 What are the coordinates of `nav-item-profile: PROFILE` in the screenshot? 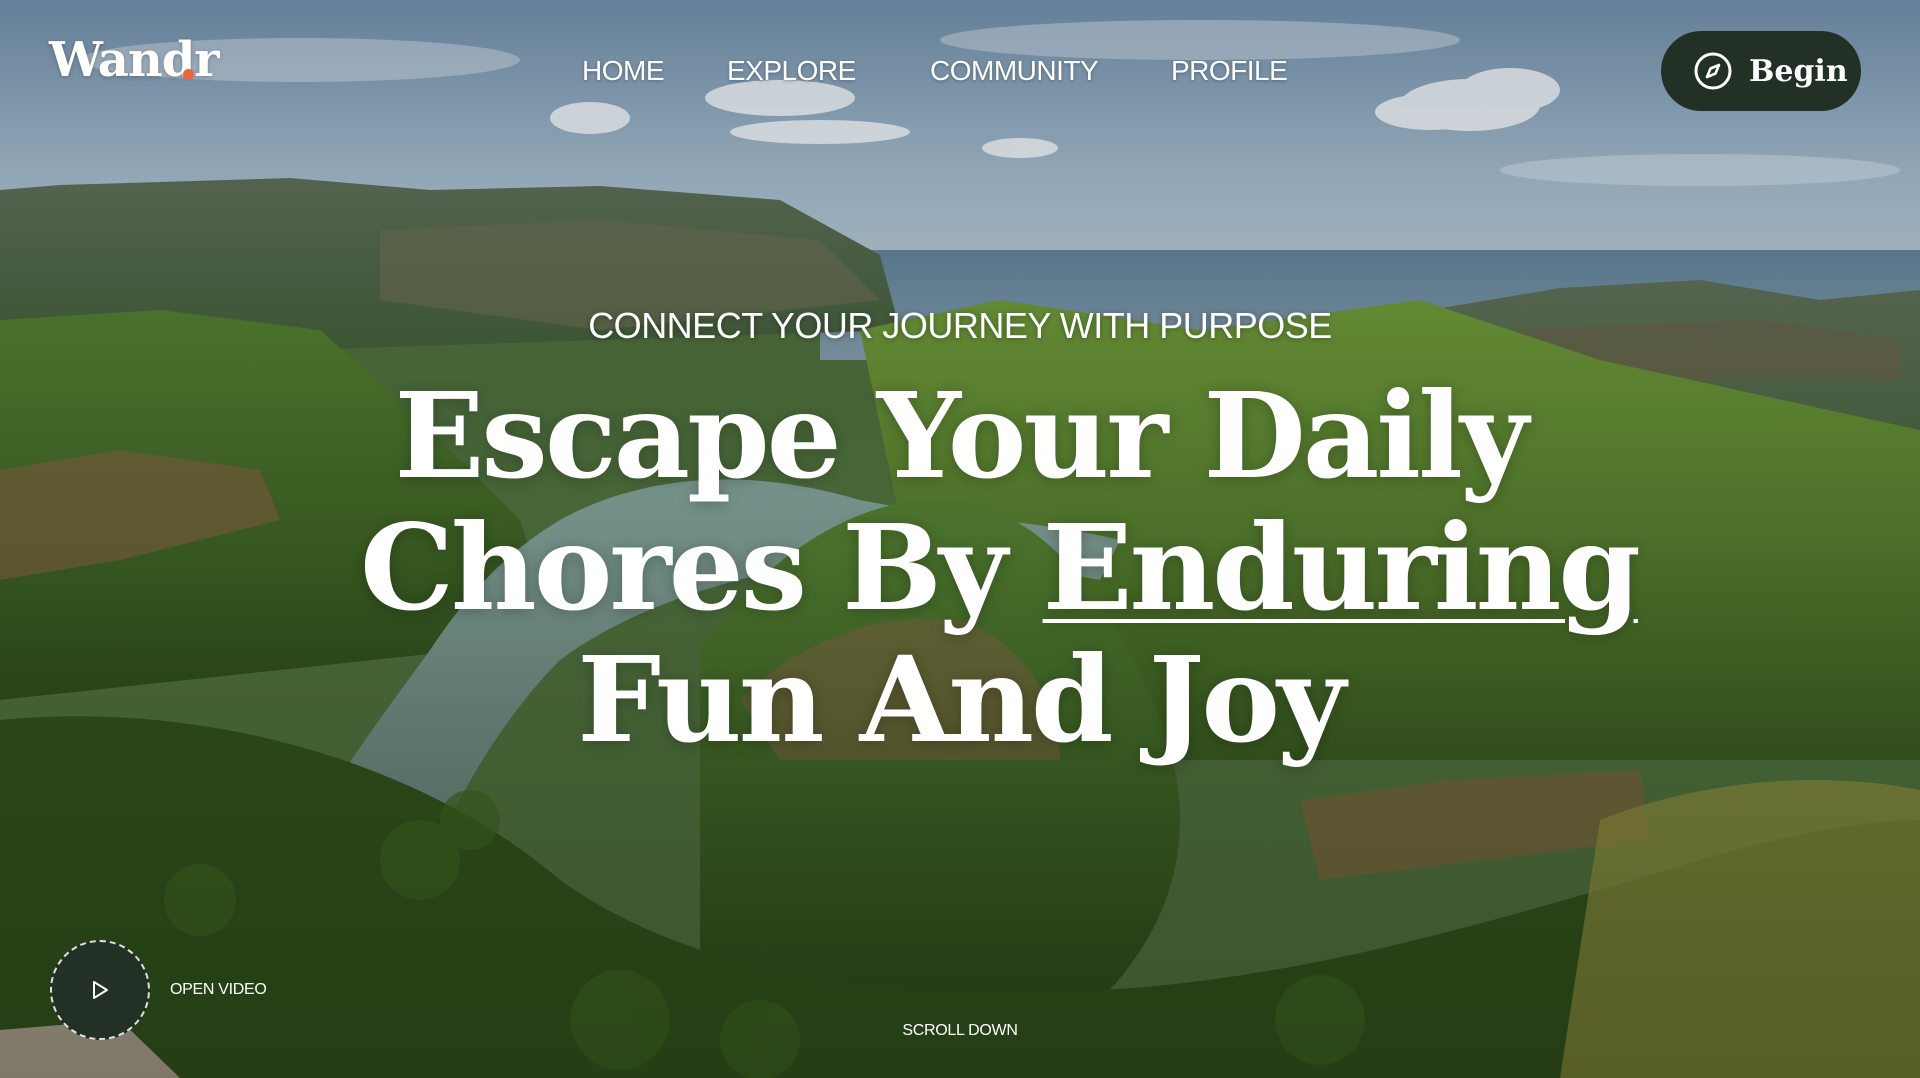 It's located at (1229, 71).